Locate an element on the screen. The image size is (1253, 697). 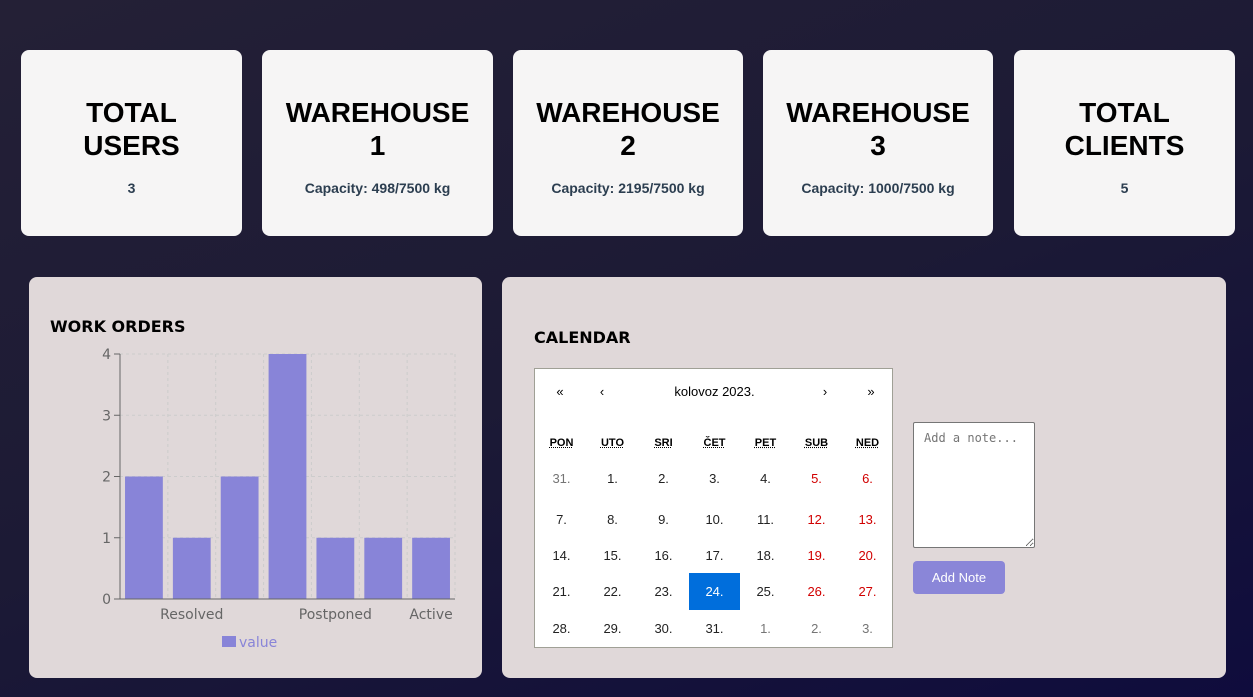
y-tick-label: 4 is located at coordinates (106, 355).